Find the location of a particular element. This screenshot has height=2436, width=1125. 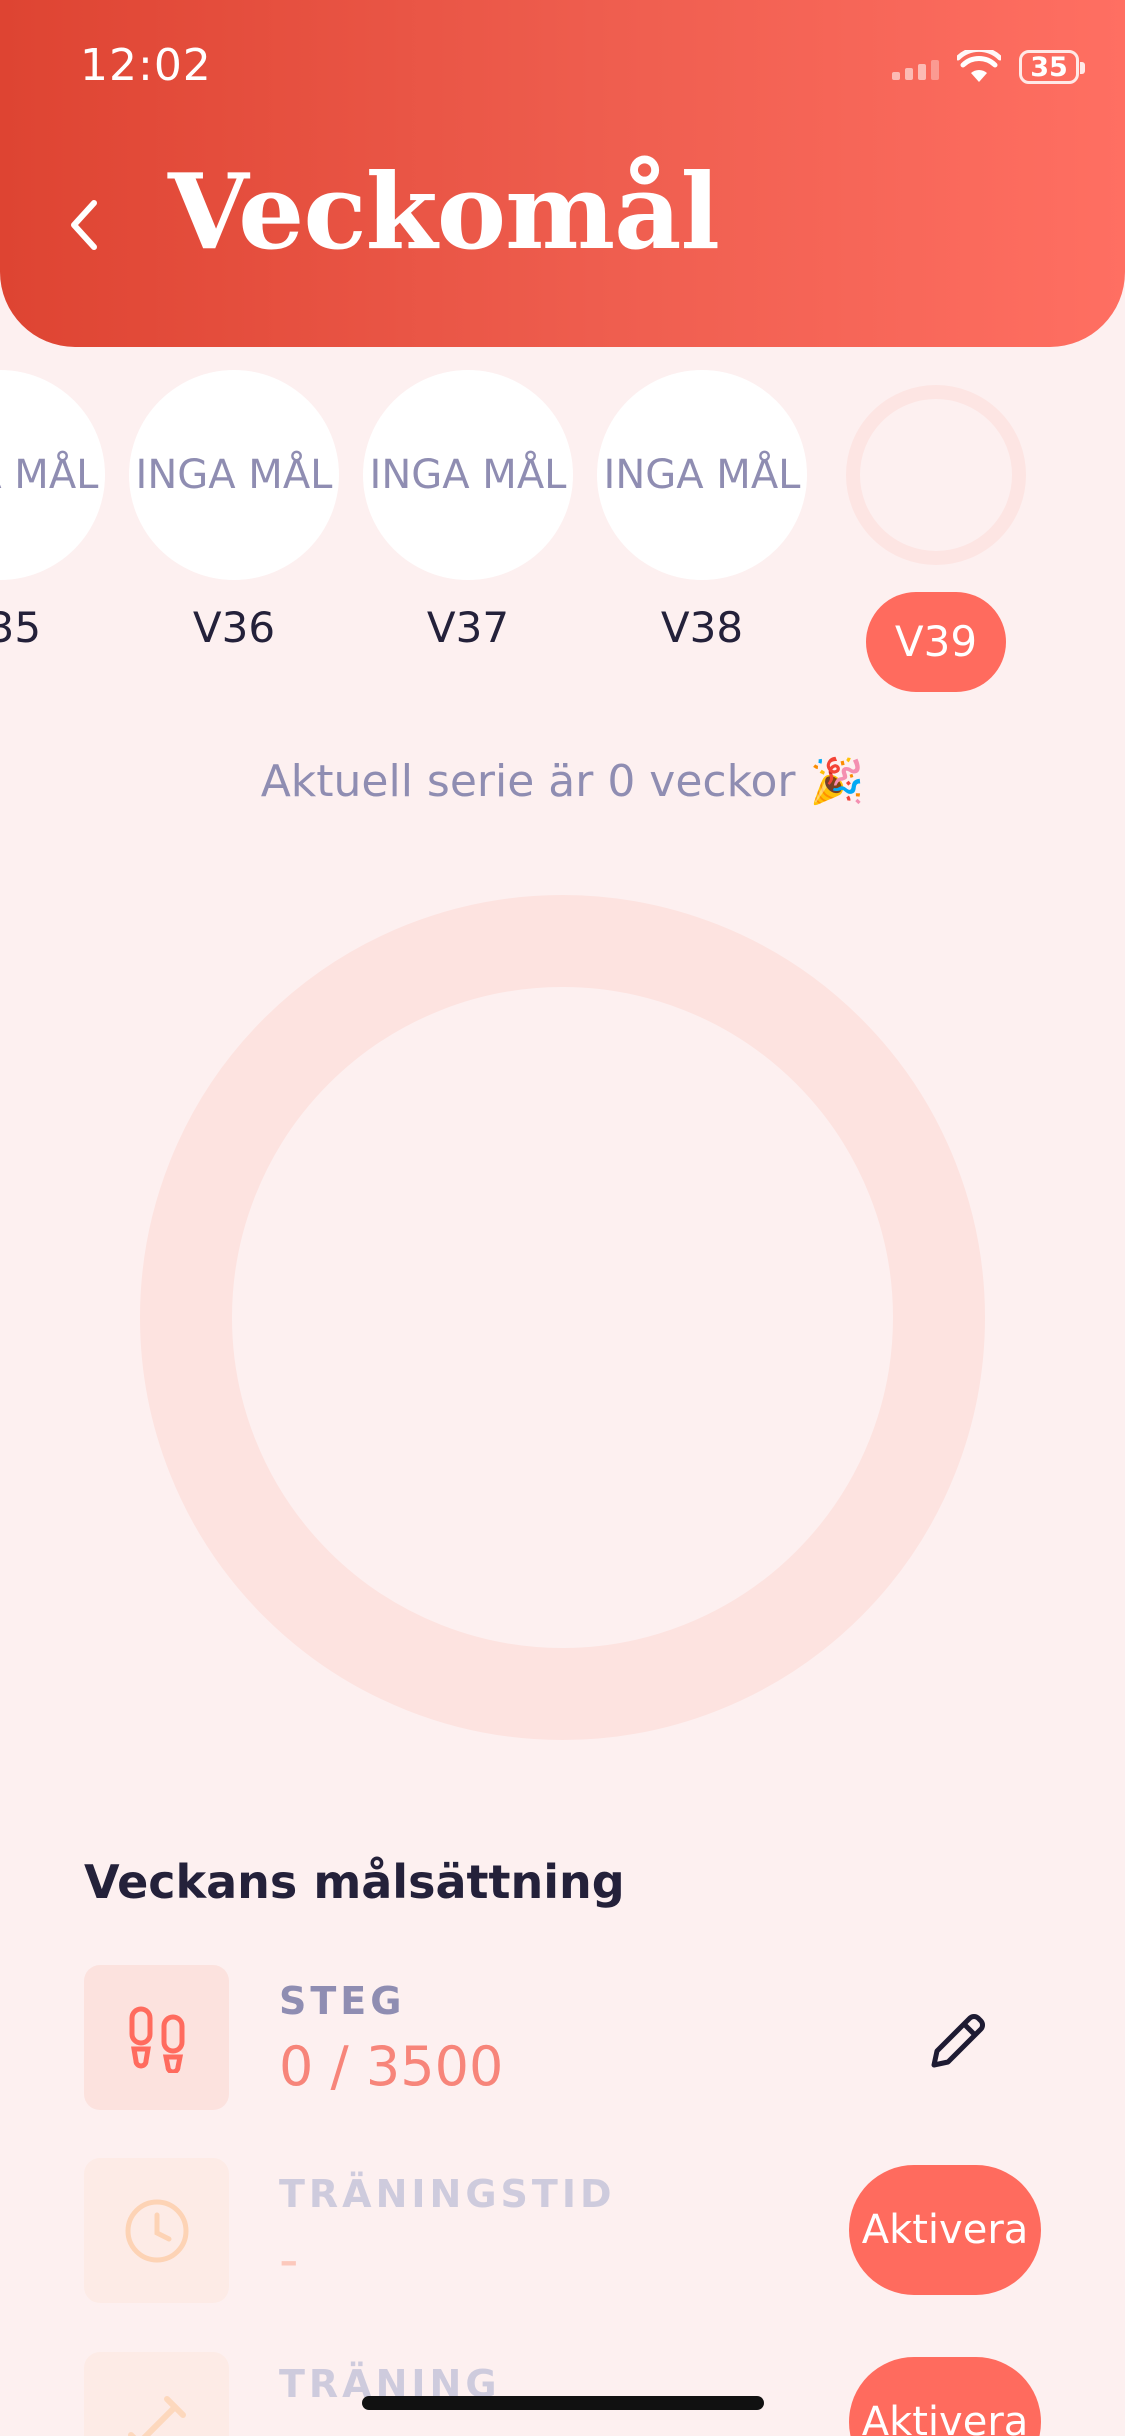

clock-icon is located at coordinates (156, 2230).